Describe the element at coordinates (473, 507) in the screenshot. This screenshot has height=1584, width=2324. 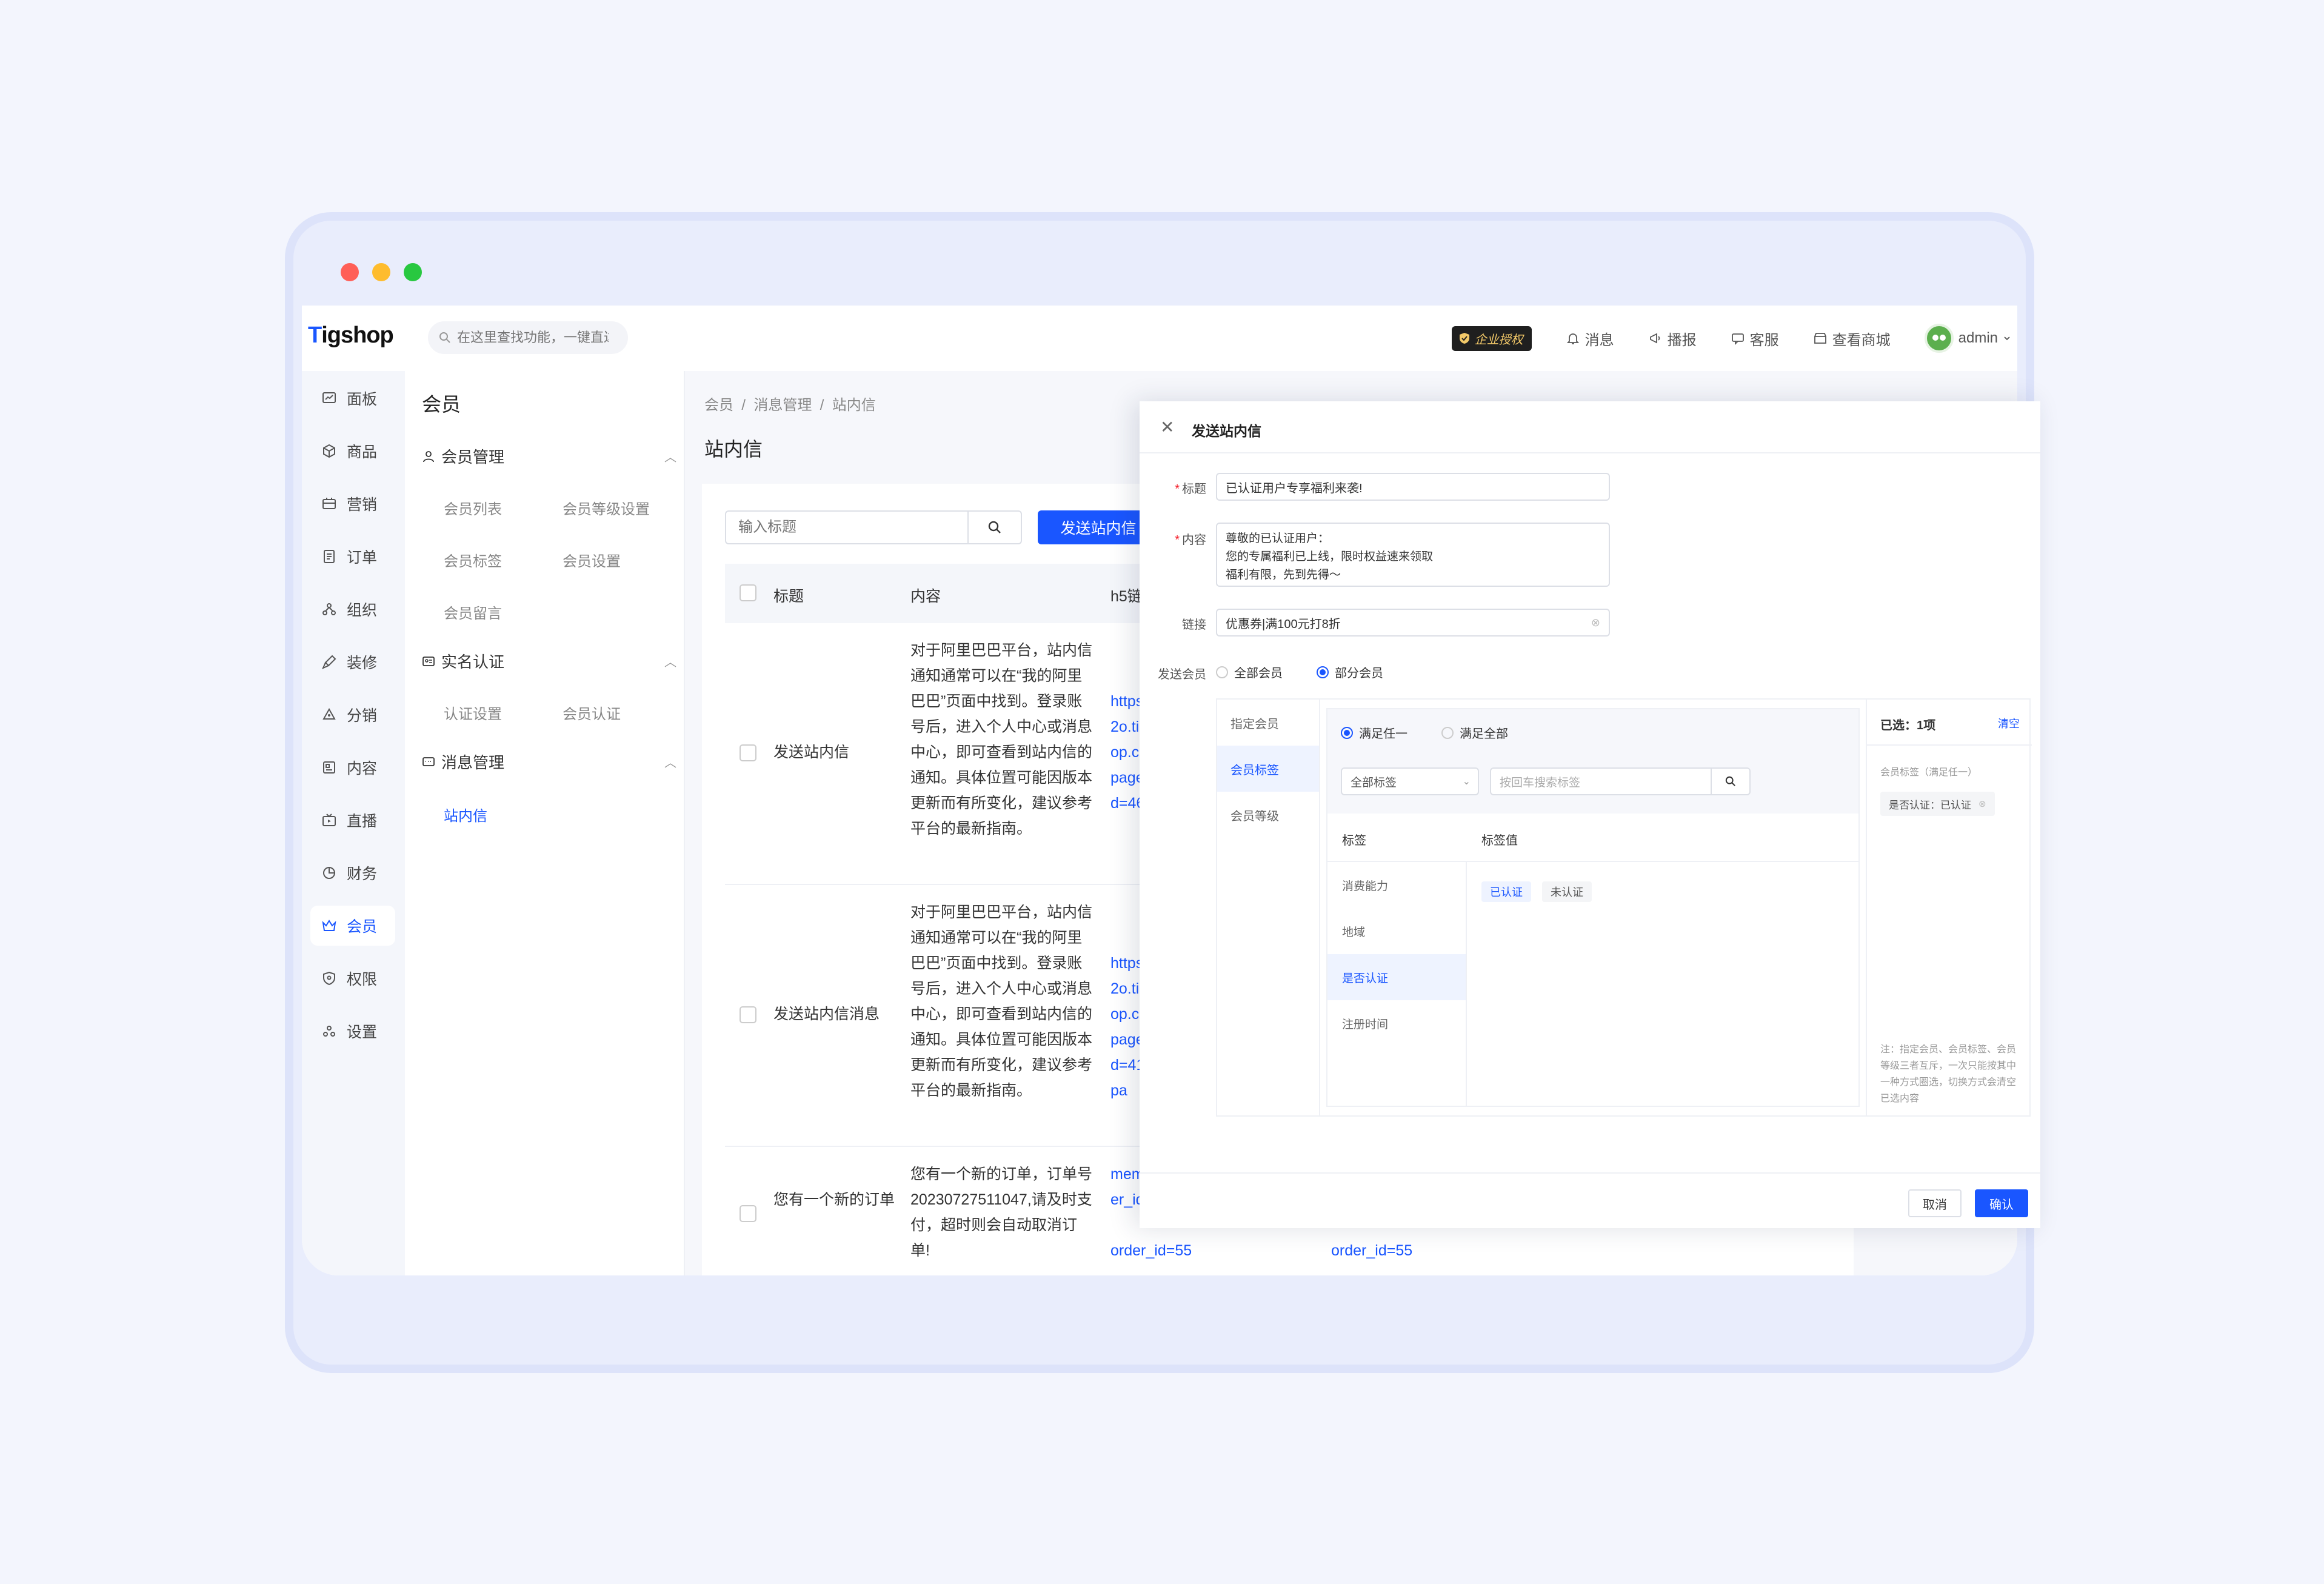
I see `sublink-member-list: 会员列表` at that location.